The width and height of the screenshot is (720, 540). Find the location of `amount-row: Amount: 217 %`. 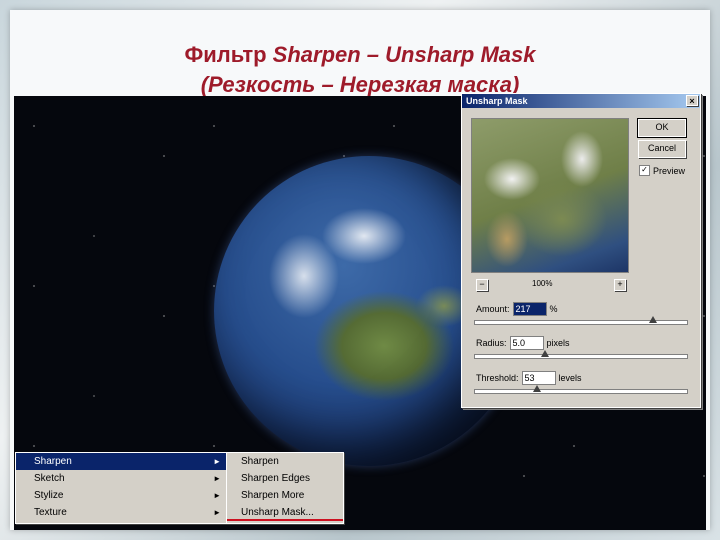

amount-row: Amount: 217 % is located at coordinates (517, 309).